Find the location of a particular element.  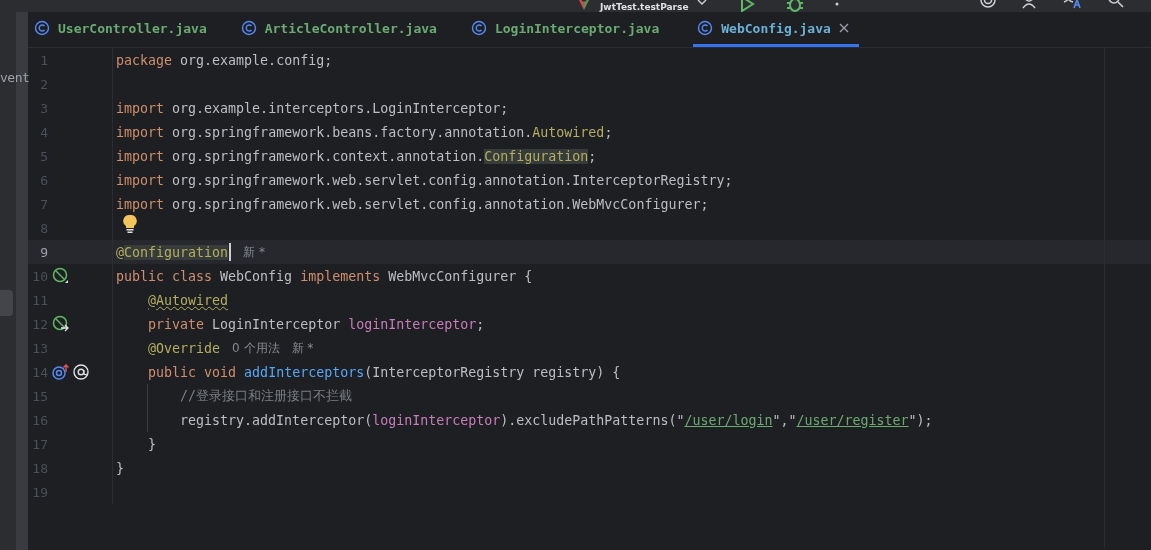

code-line: package org.example.config; is located at coordinates (224, 60).